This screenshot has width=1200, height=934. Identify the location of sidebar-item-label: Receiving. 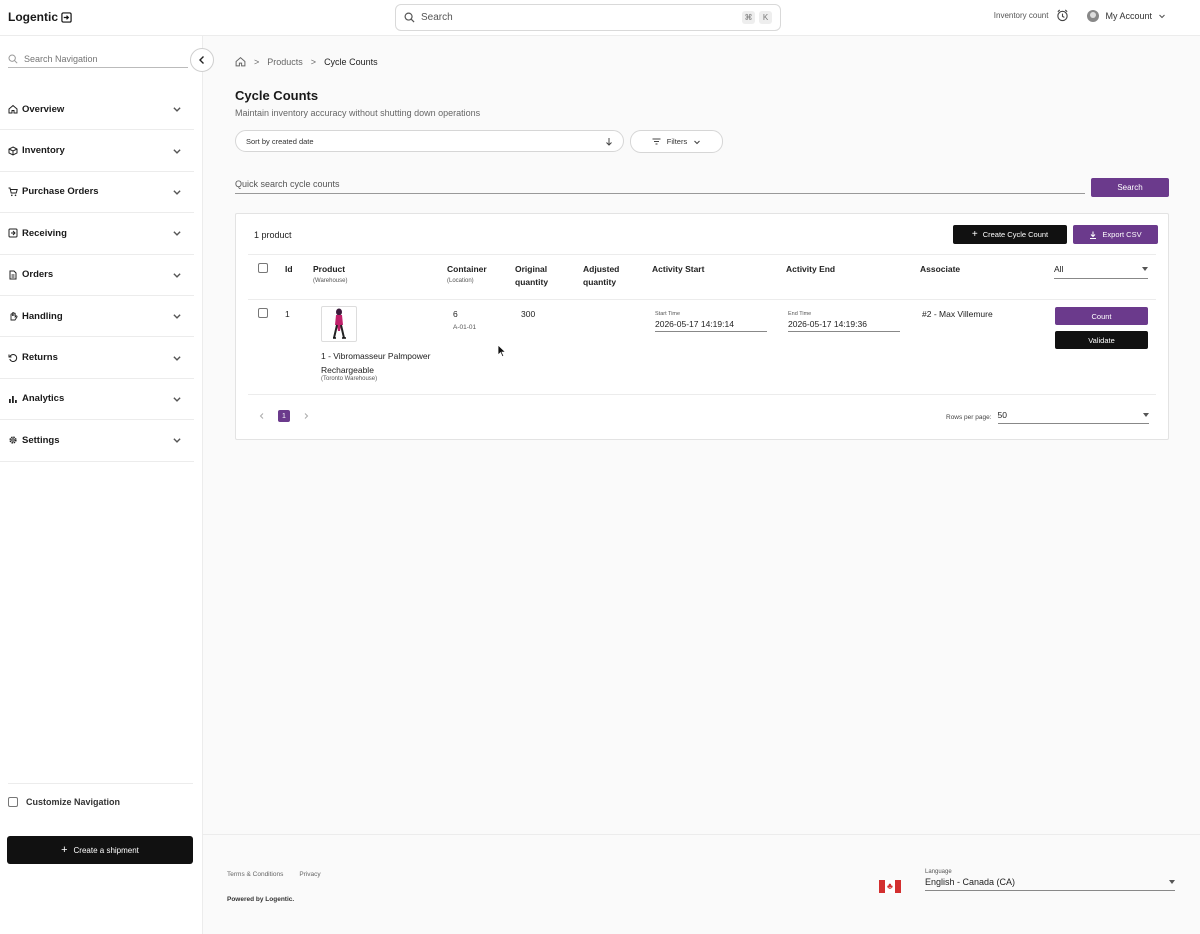
(44, 233).